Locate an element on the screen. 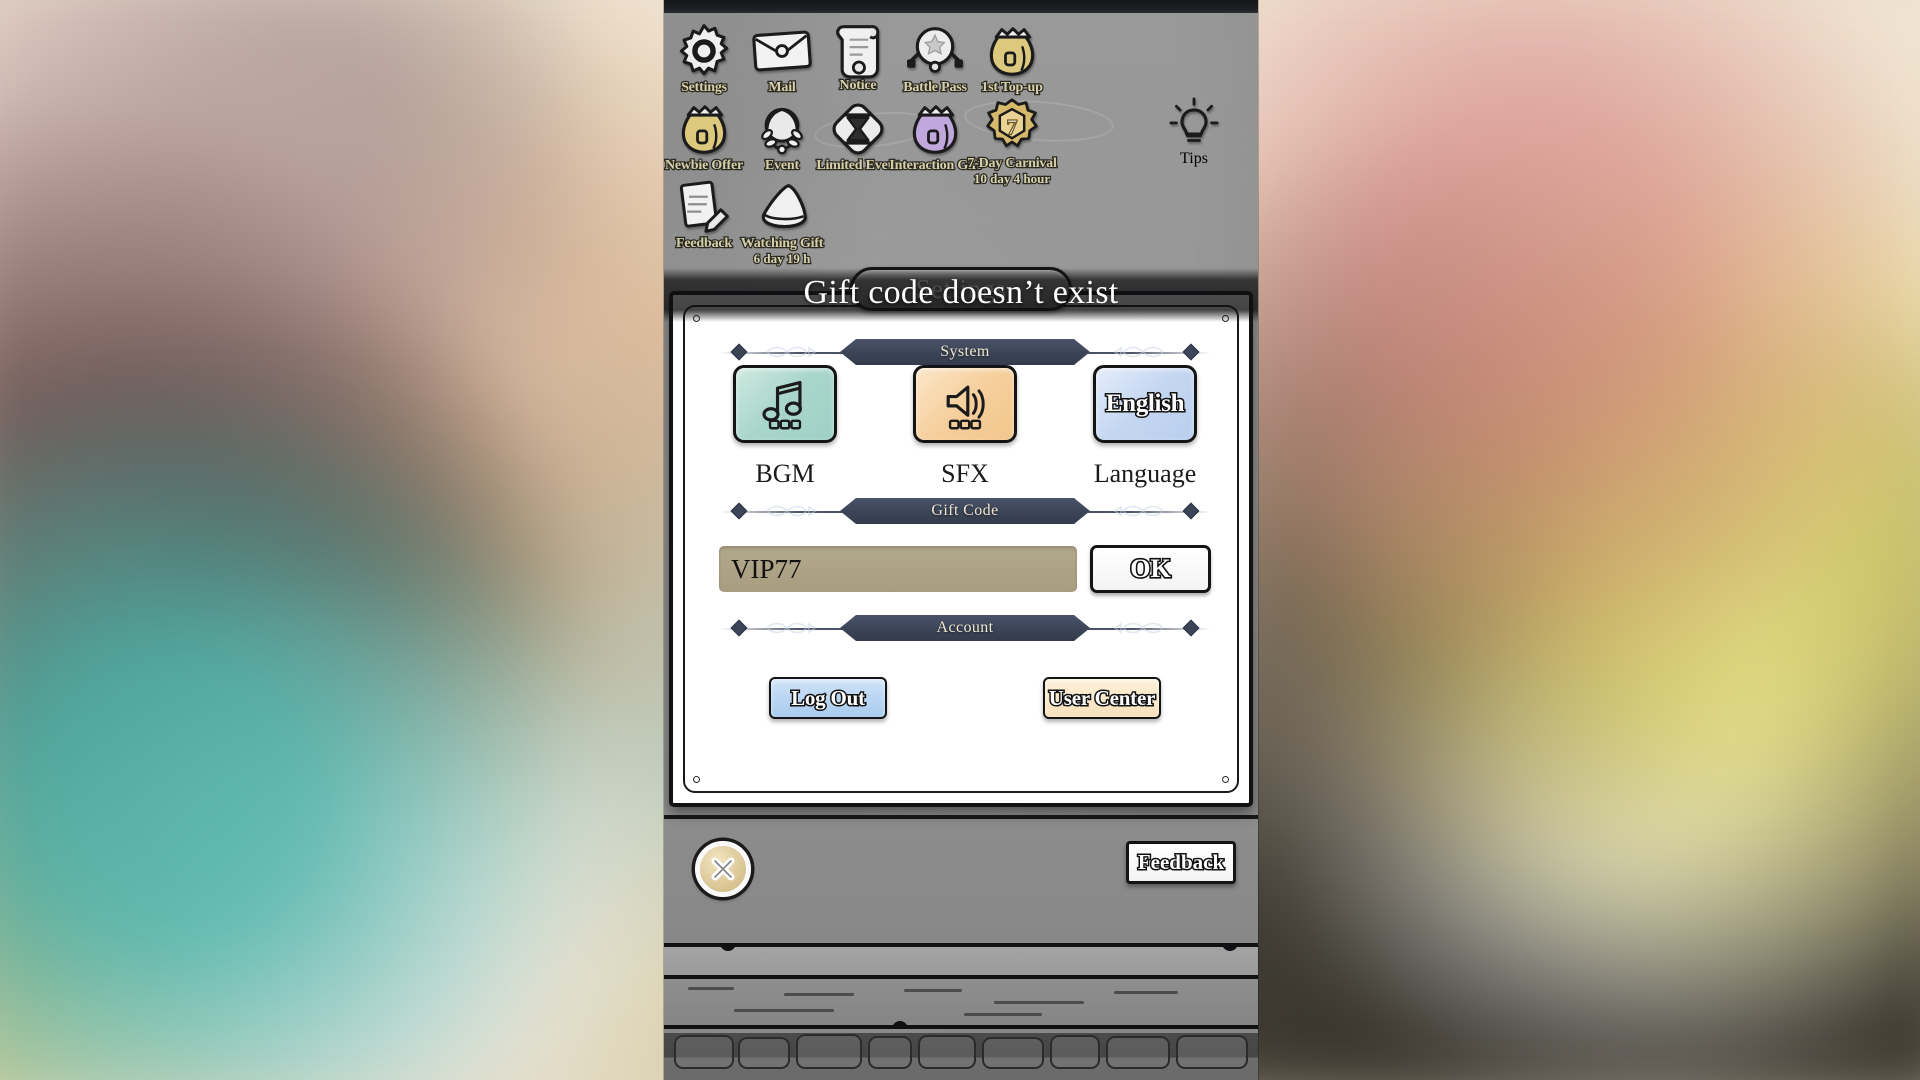 The image size is (1920, 1080). language-select-button: English is located at coordinates (1145, 404).